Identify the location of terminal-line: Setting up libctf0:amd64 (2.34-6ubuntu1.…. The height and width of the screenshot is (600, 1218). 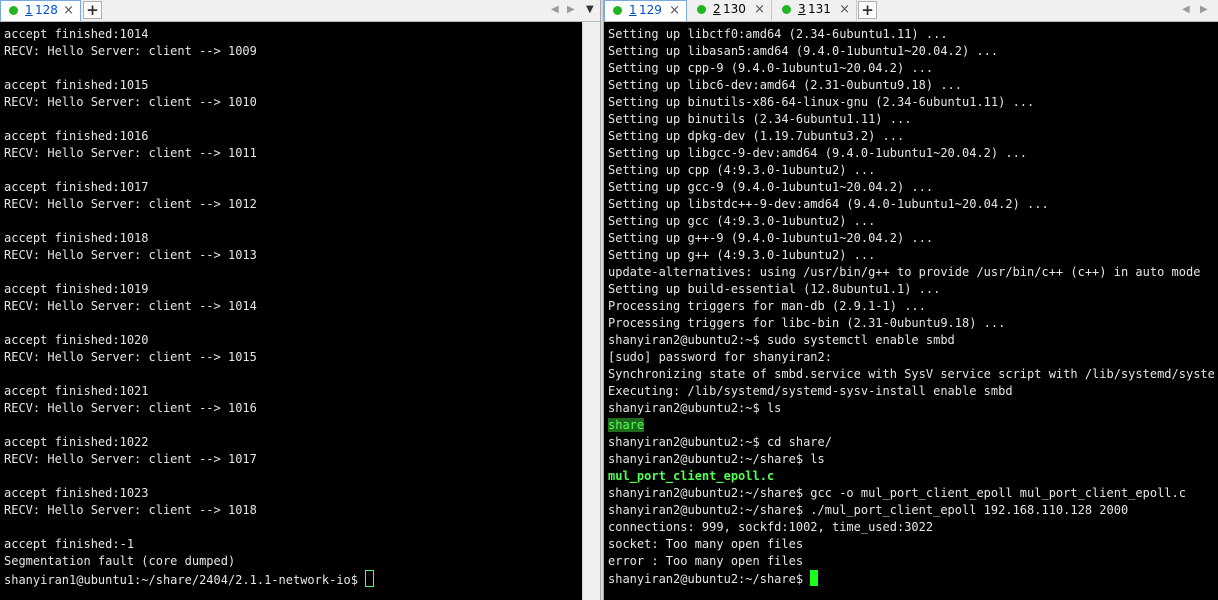
(911, 34).